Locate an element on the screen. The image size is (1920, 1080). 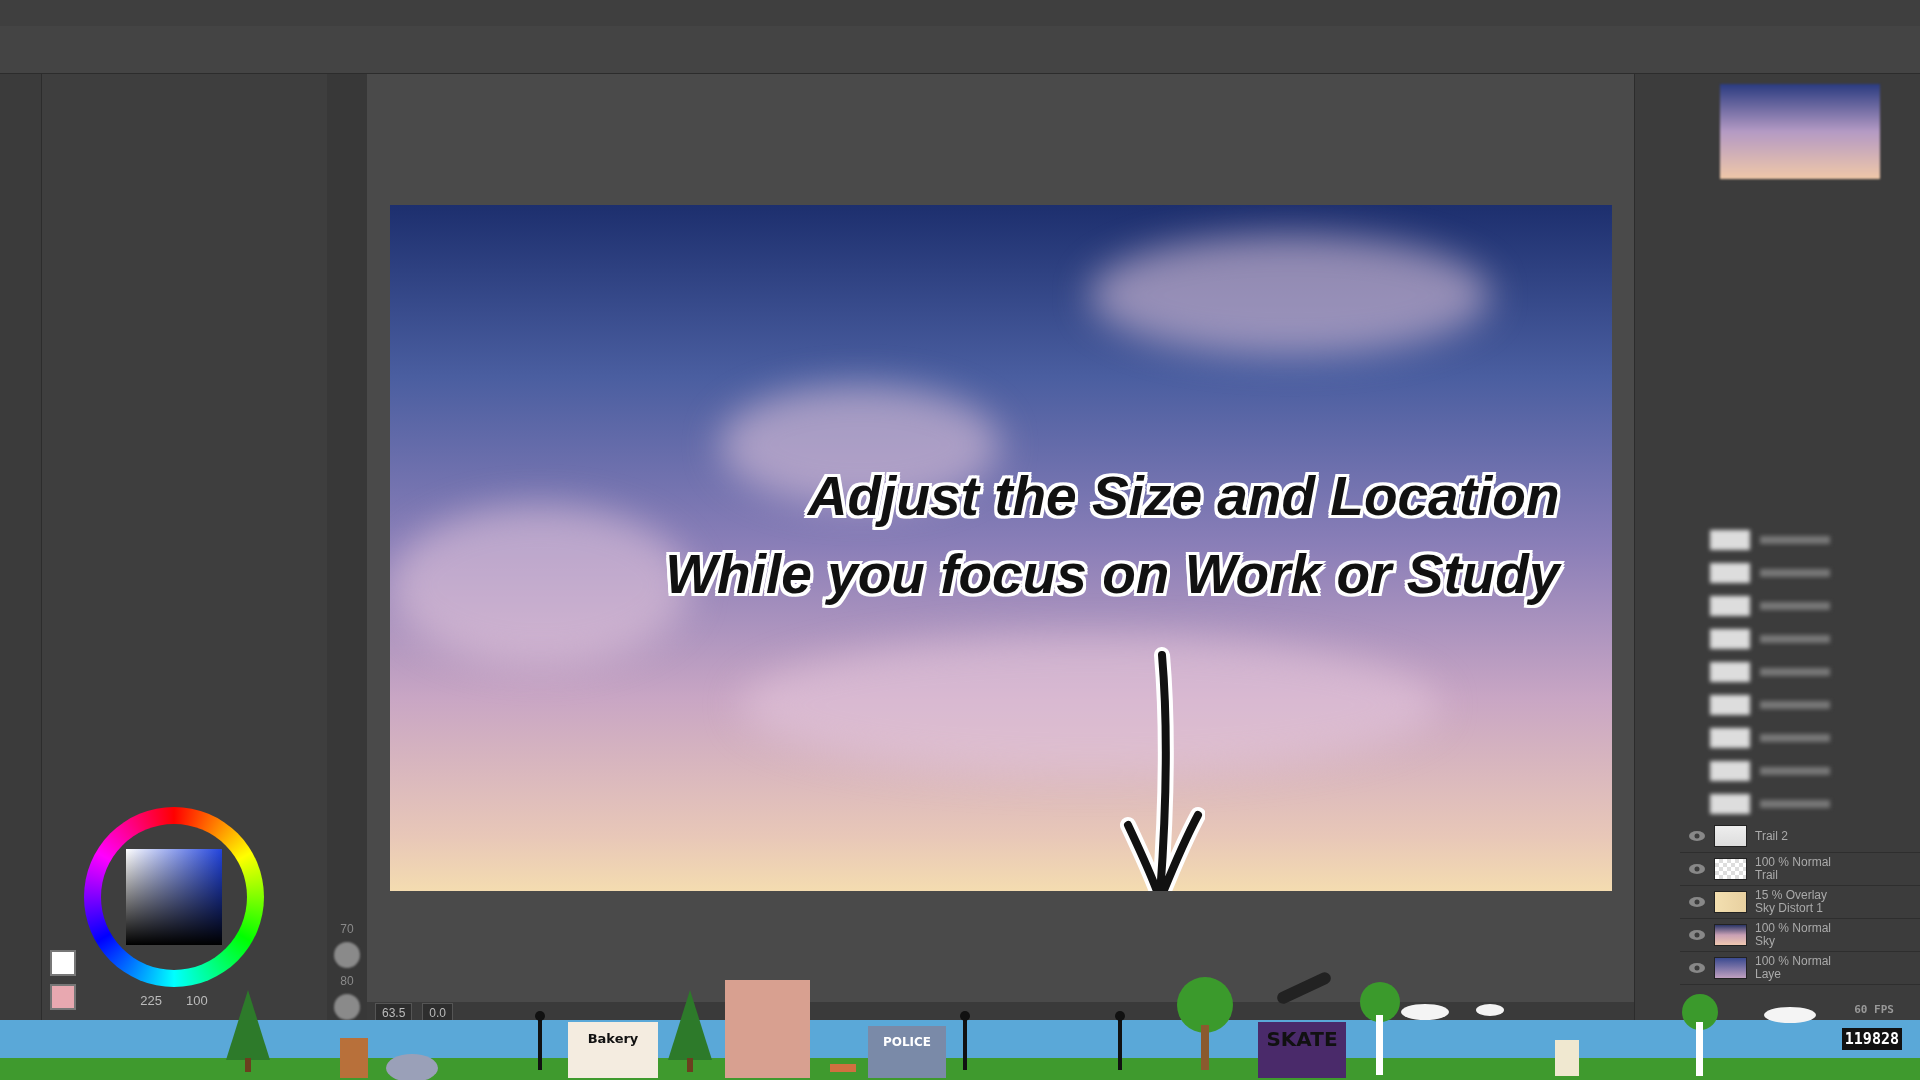
brightness-value: 100 is located at coordinates (197, 1000).